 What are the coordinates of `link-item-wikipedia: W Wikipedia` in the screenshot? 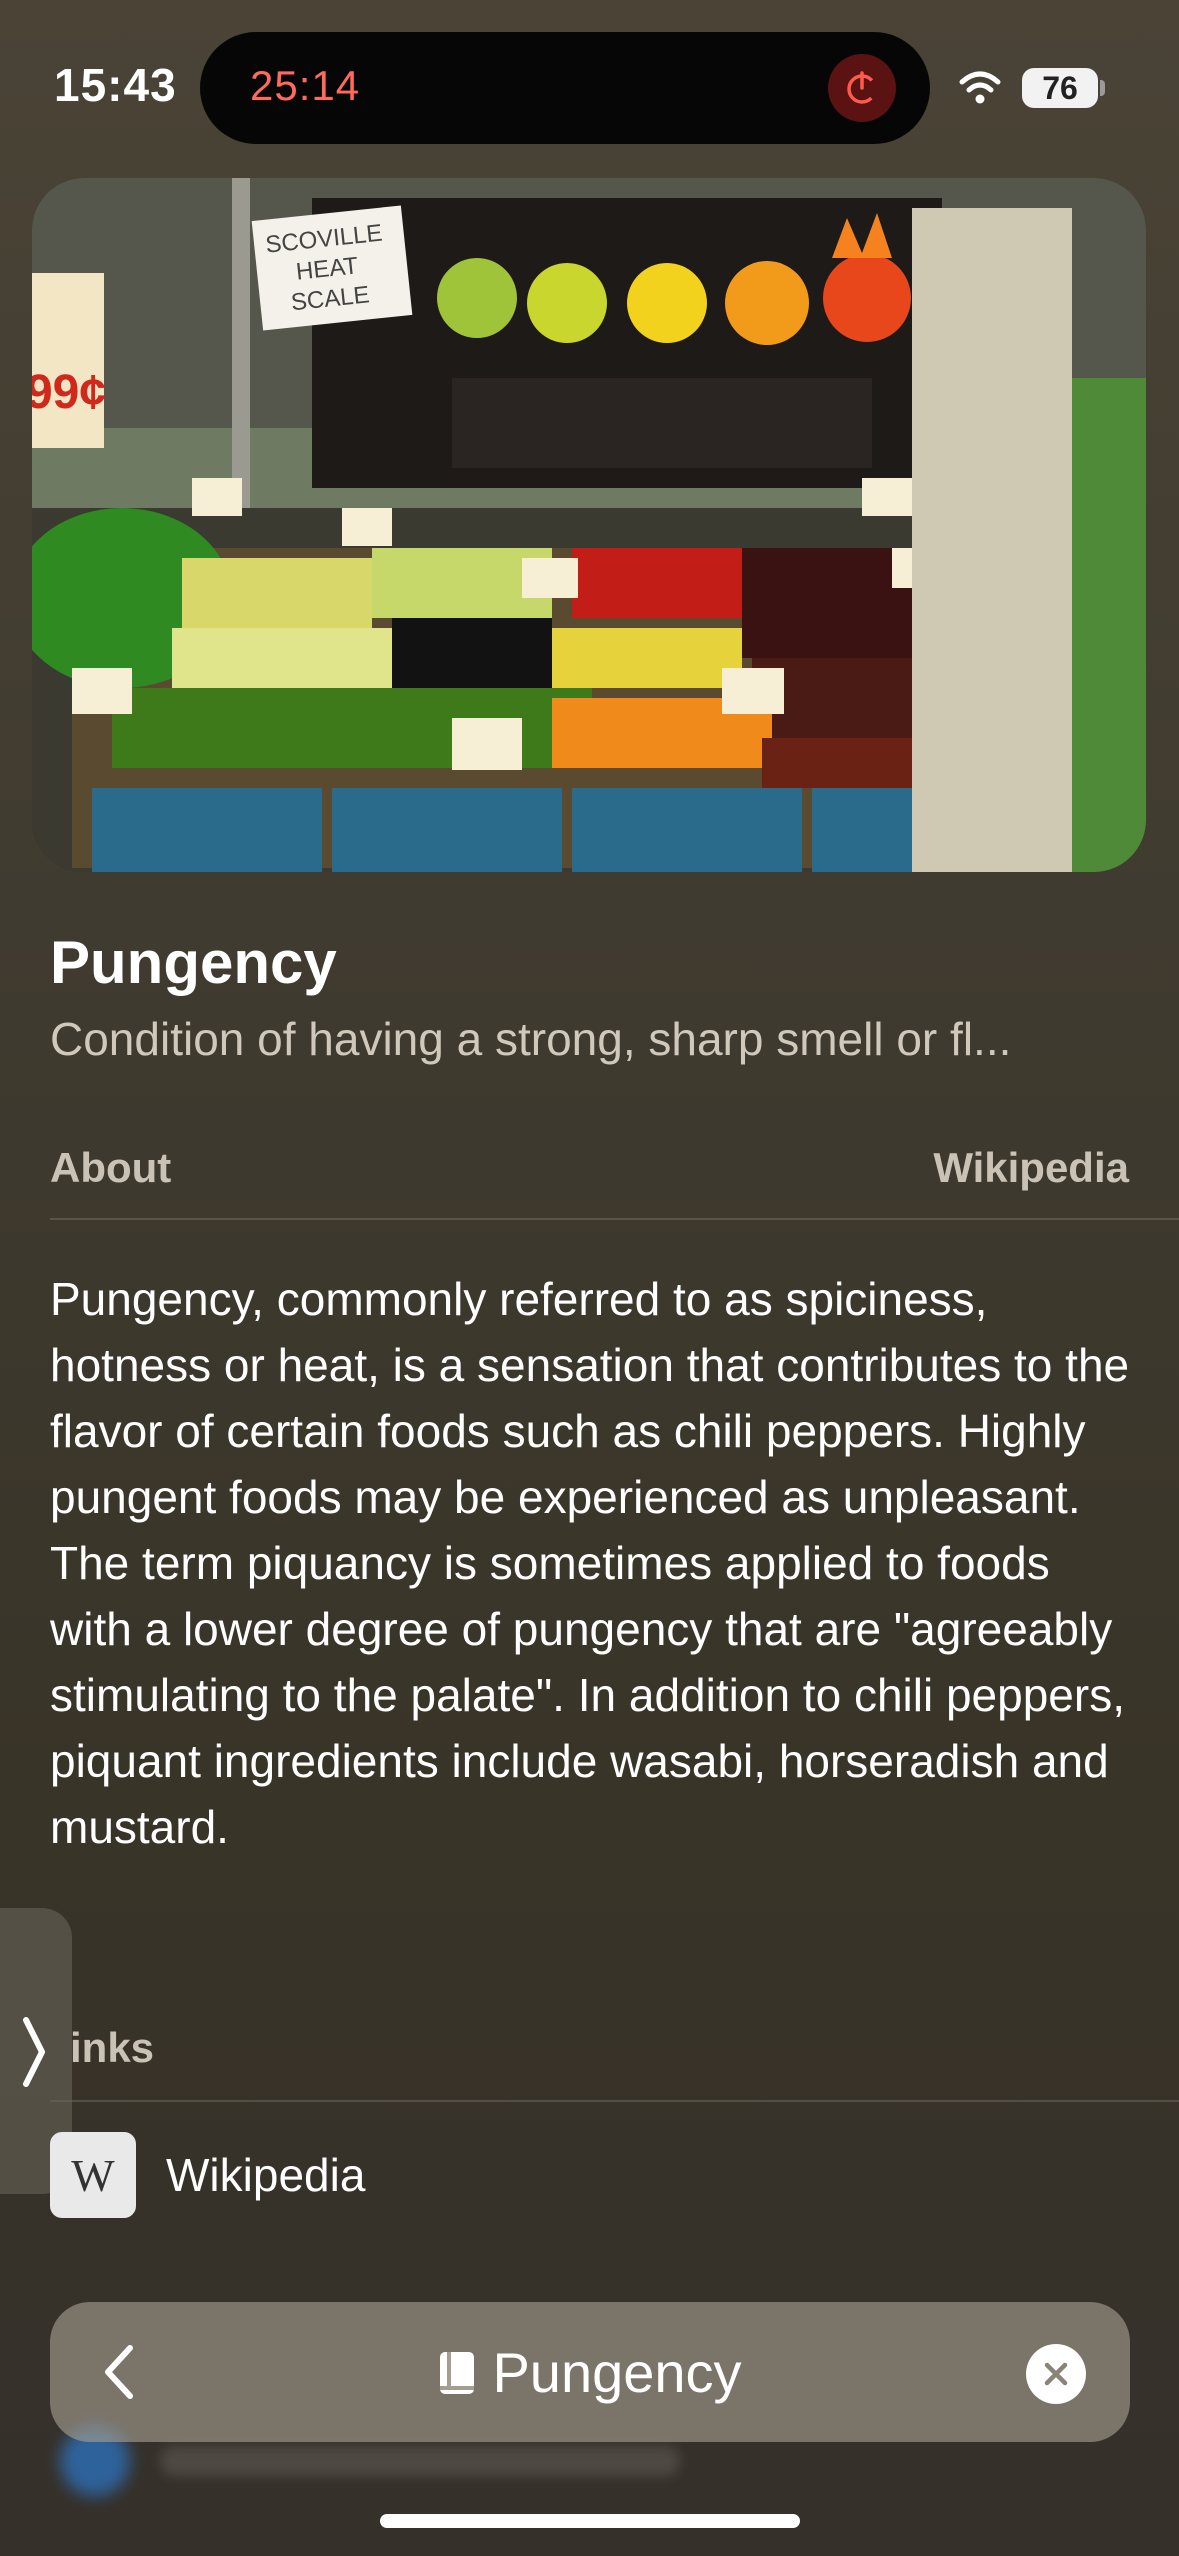 It's located at (450, 2175).